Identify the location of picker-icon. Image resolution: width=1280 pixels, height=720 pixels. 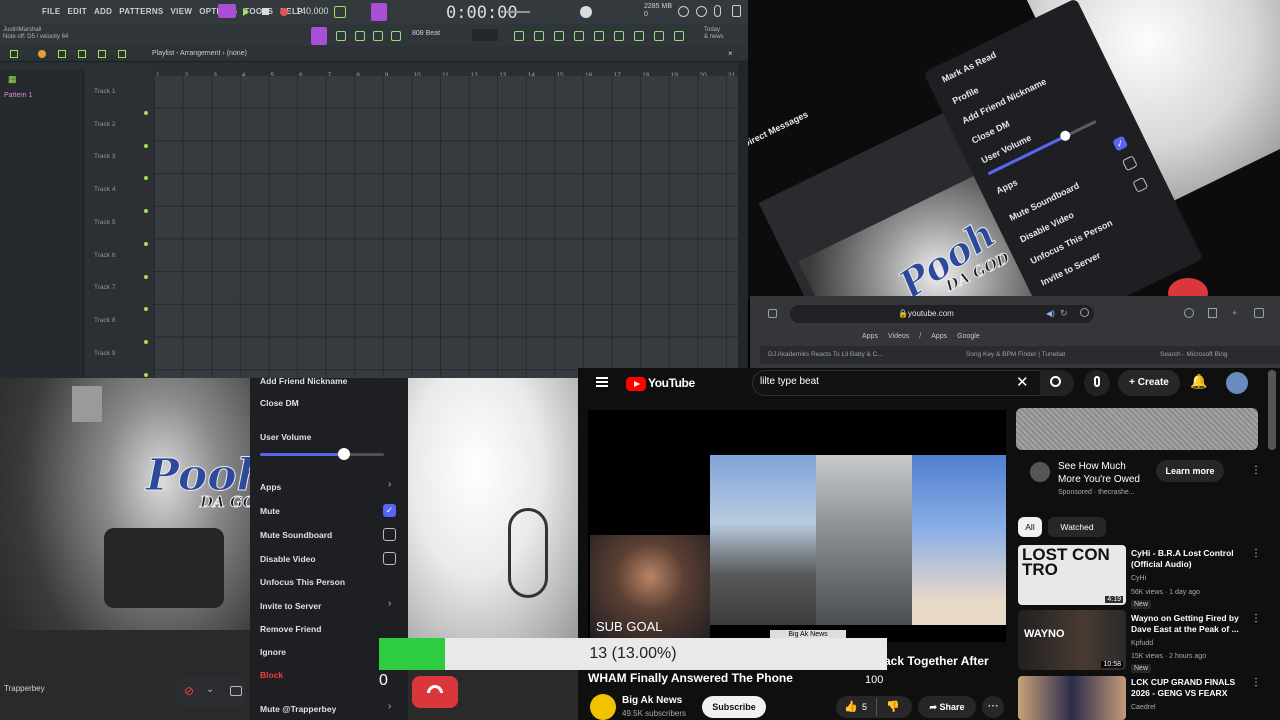
(14, 54).